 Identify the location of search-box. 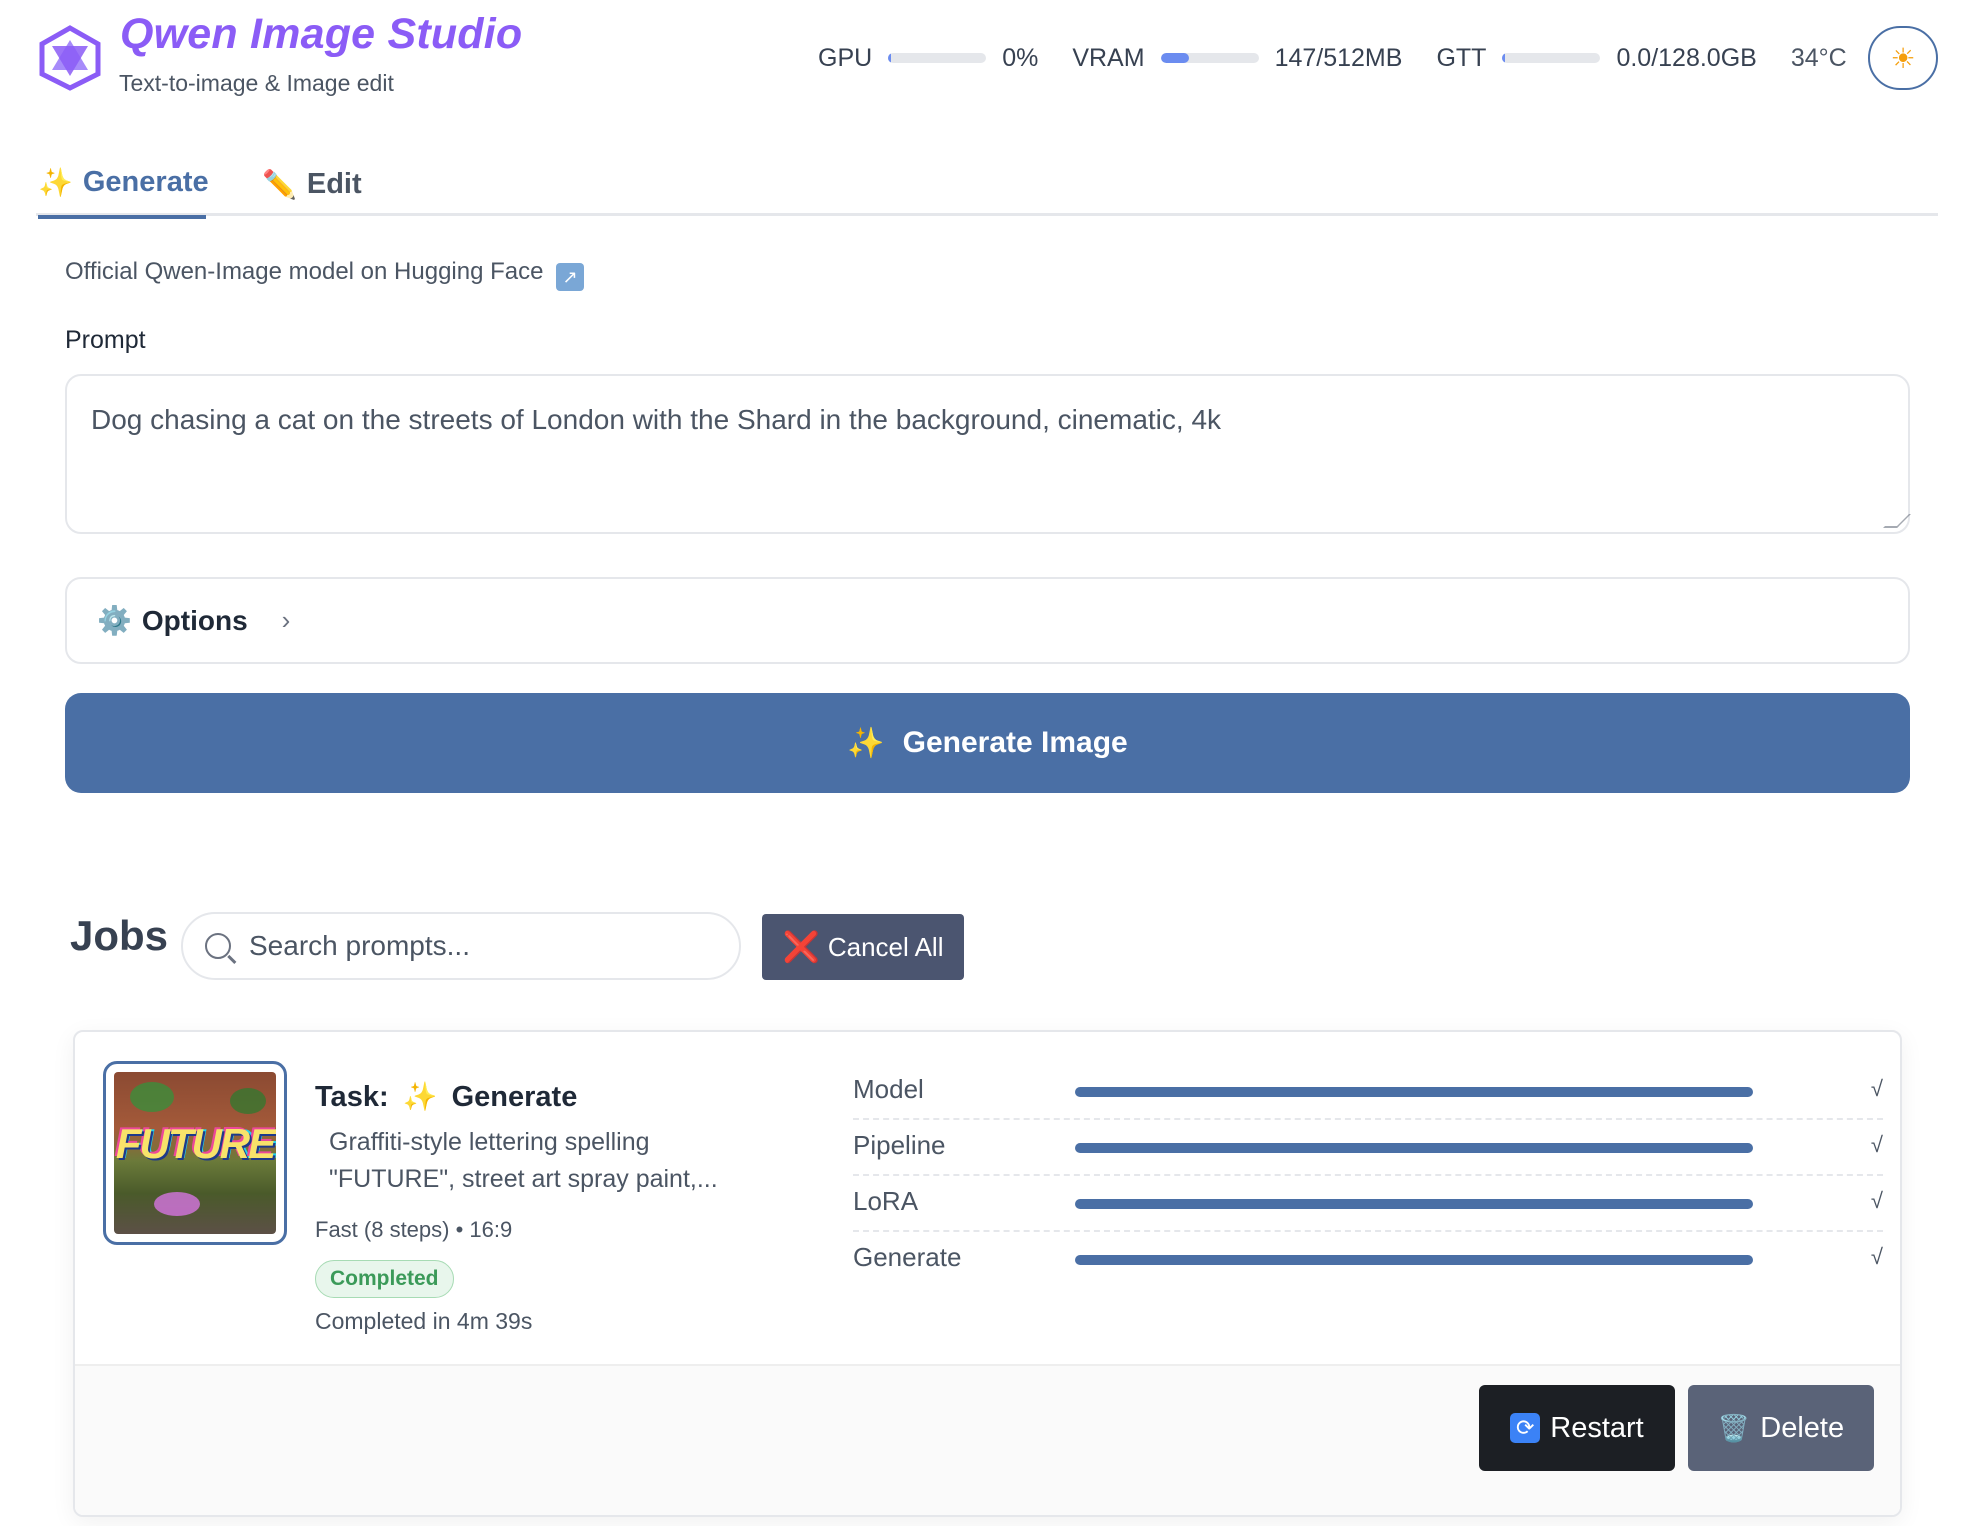
(461, 946).